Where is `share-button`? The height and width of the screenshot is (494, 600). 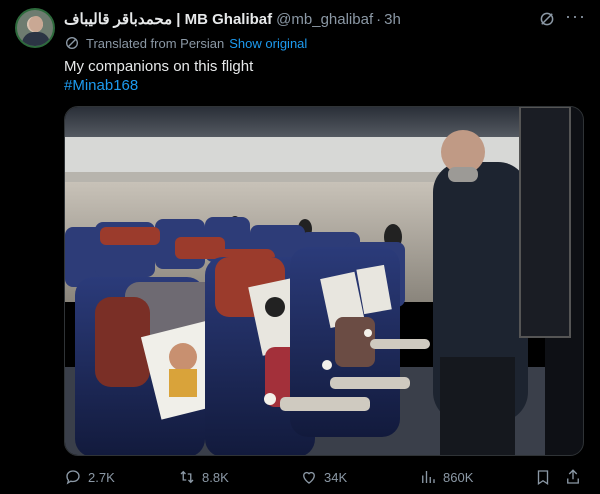 share-button is located at coordinates (576, 477).